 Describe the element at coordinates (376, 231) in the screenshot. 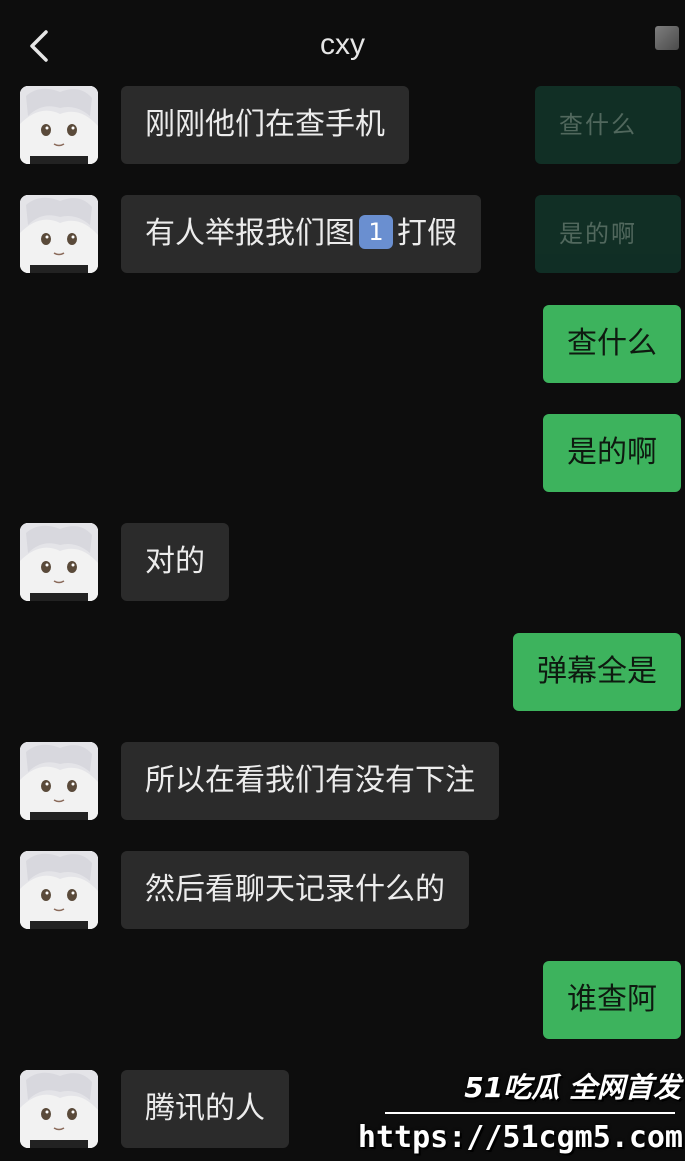

I see `number-badge: 1` at that location.